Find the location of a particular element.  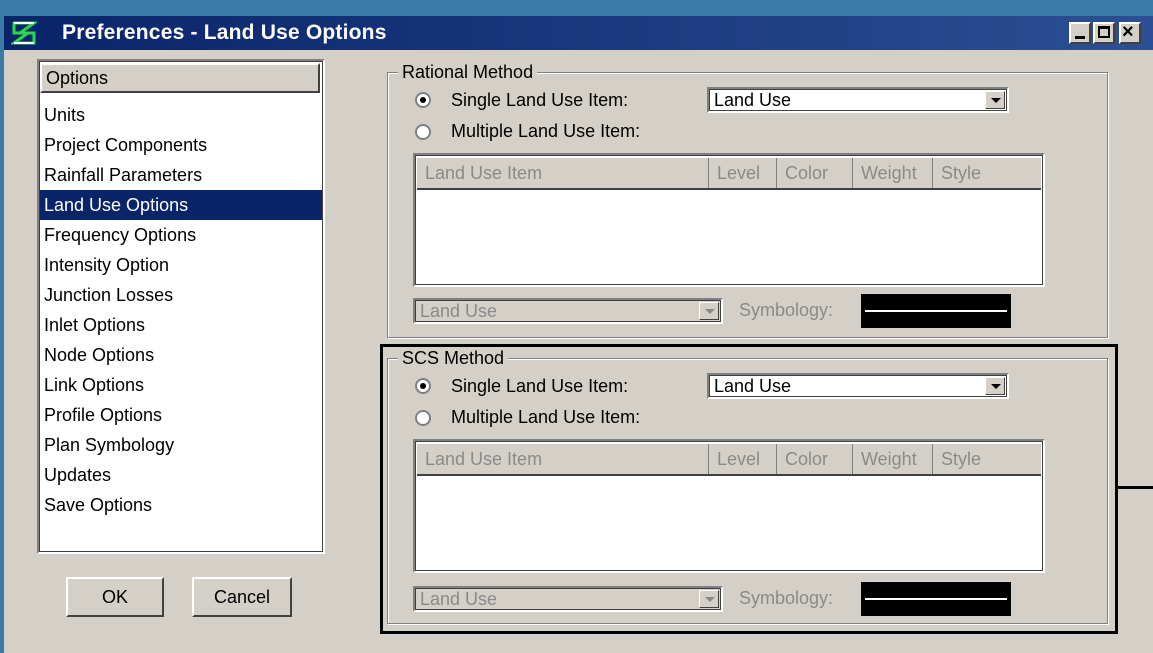

scs-single-value: Land Use is located at coordinates (753, 386).